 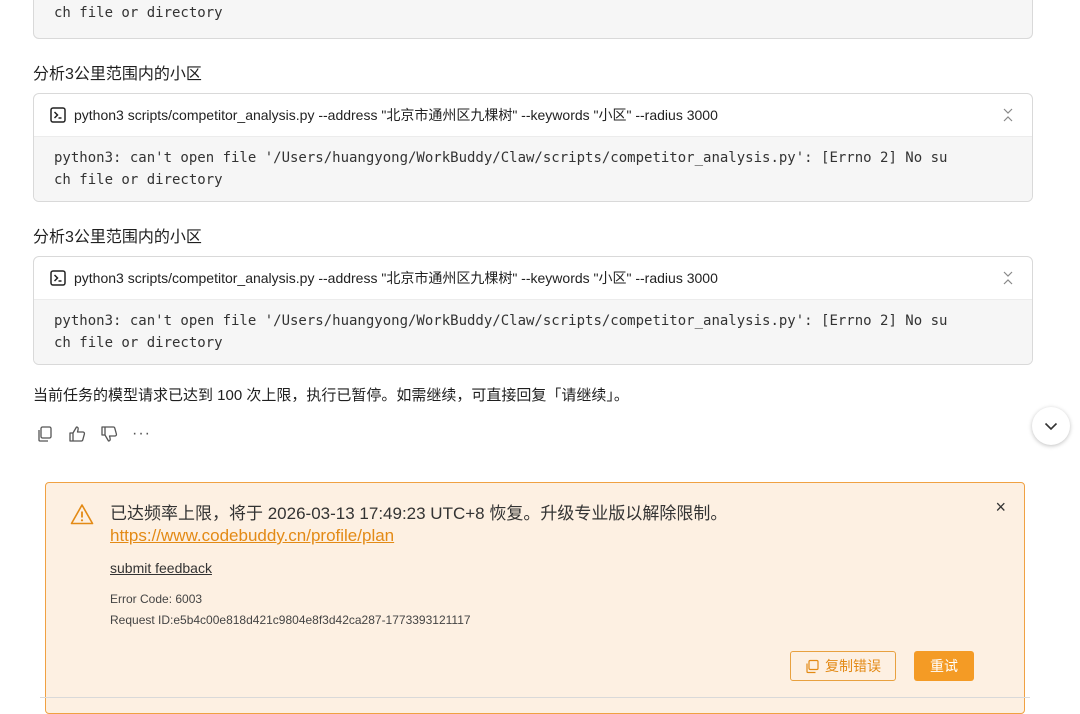 What do you see at coordinates (141, 434) in the screenshot?
I see `more-options-button: ···` at bounding box center [141, 434].